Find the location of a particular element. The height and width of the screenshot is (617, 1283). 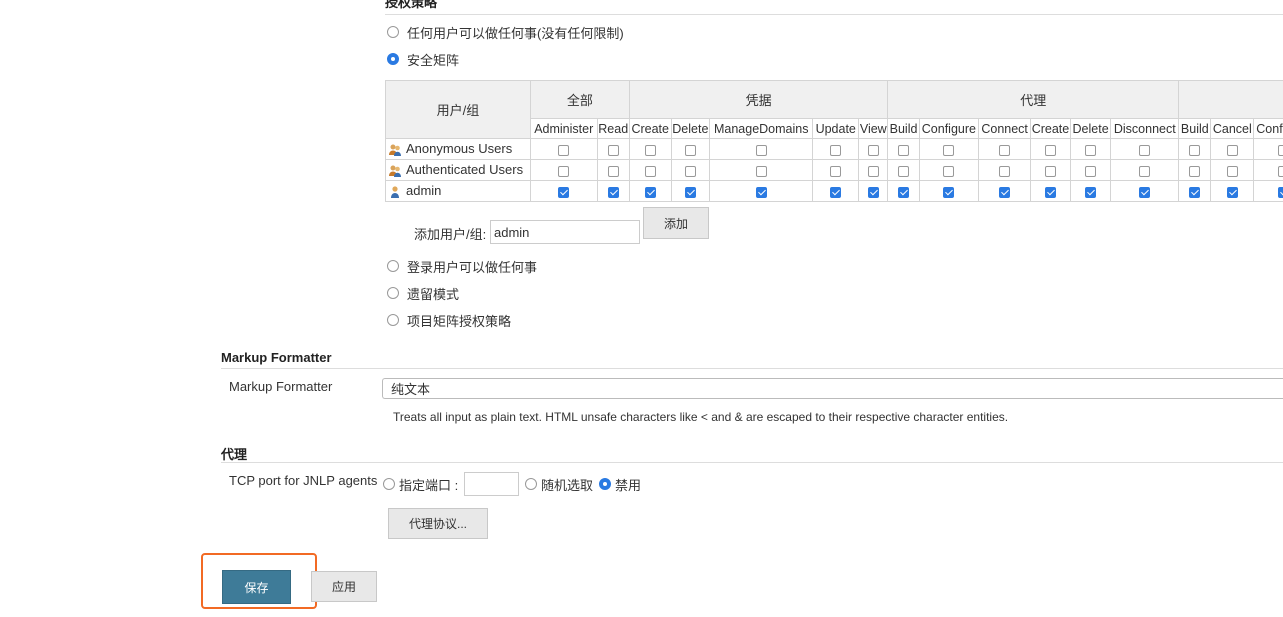

radio-project-matrix is located at coordinates (393, 320).